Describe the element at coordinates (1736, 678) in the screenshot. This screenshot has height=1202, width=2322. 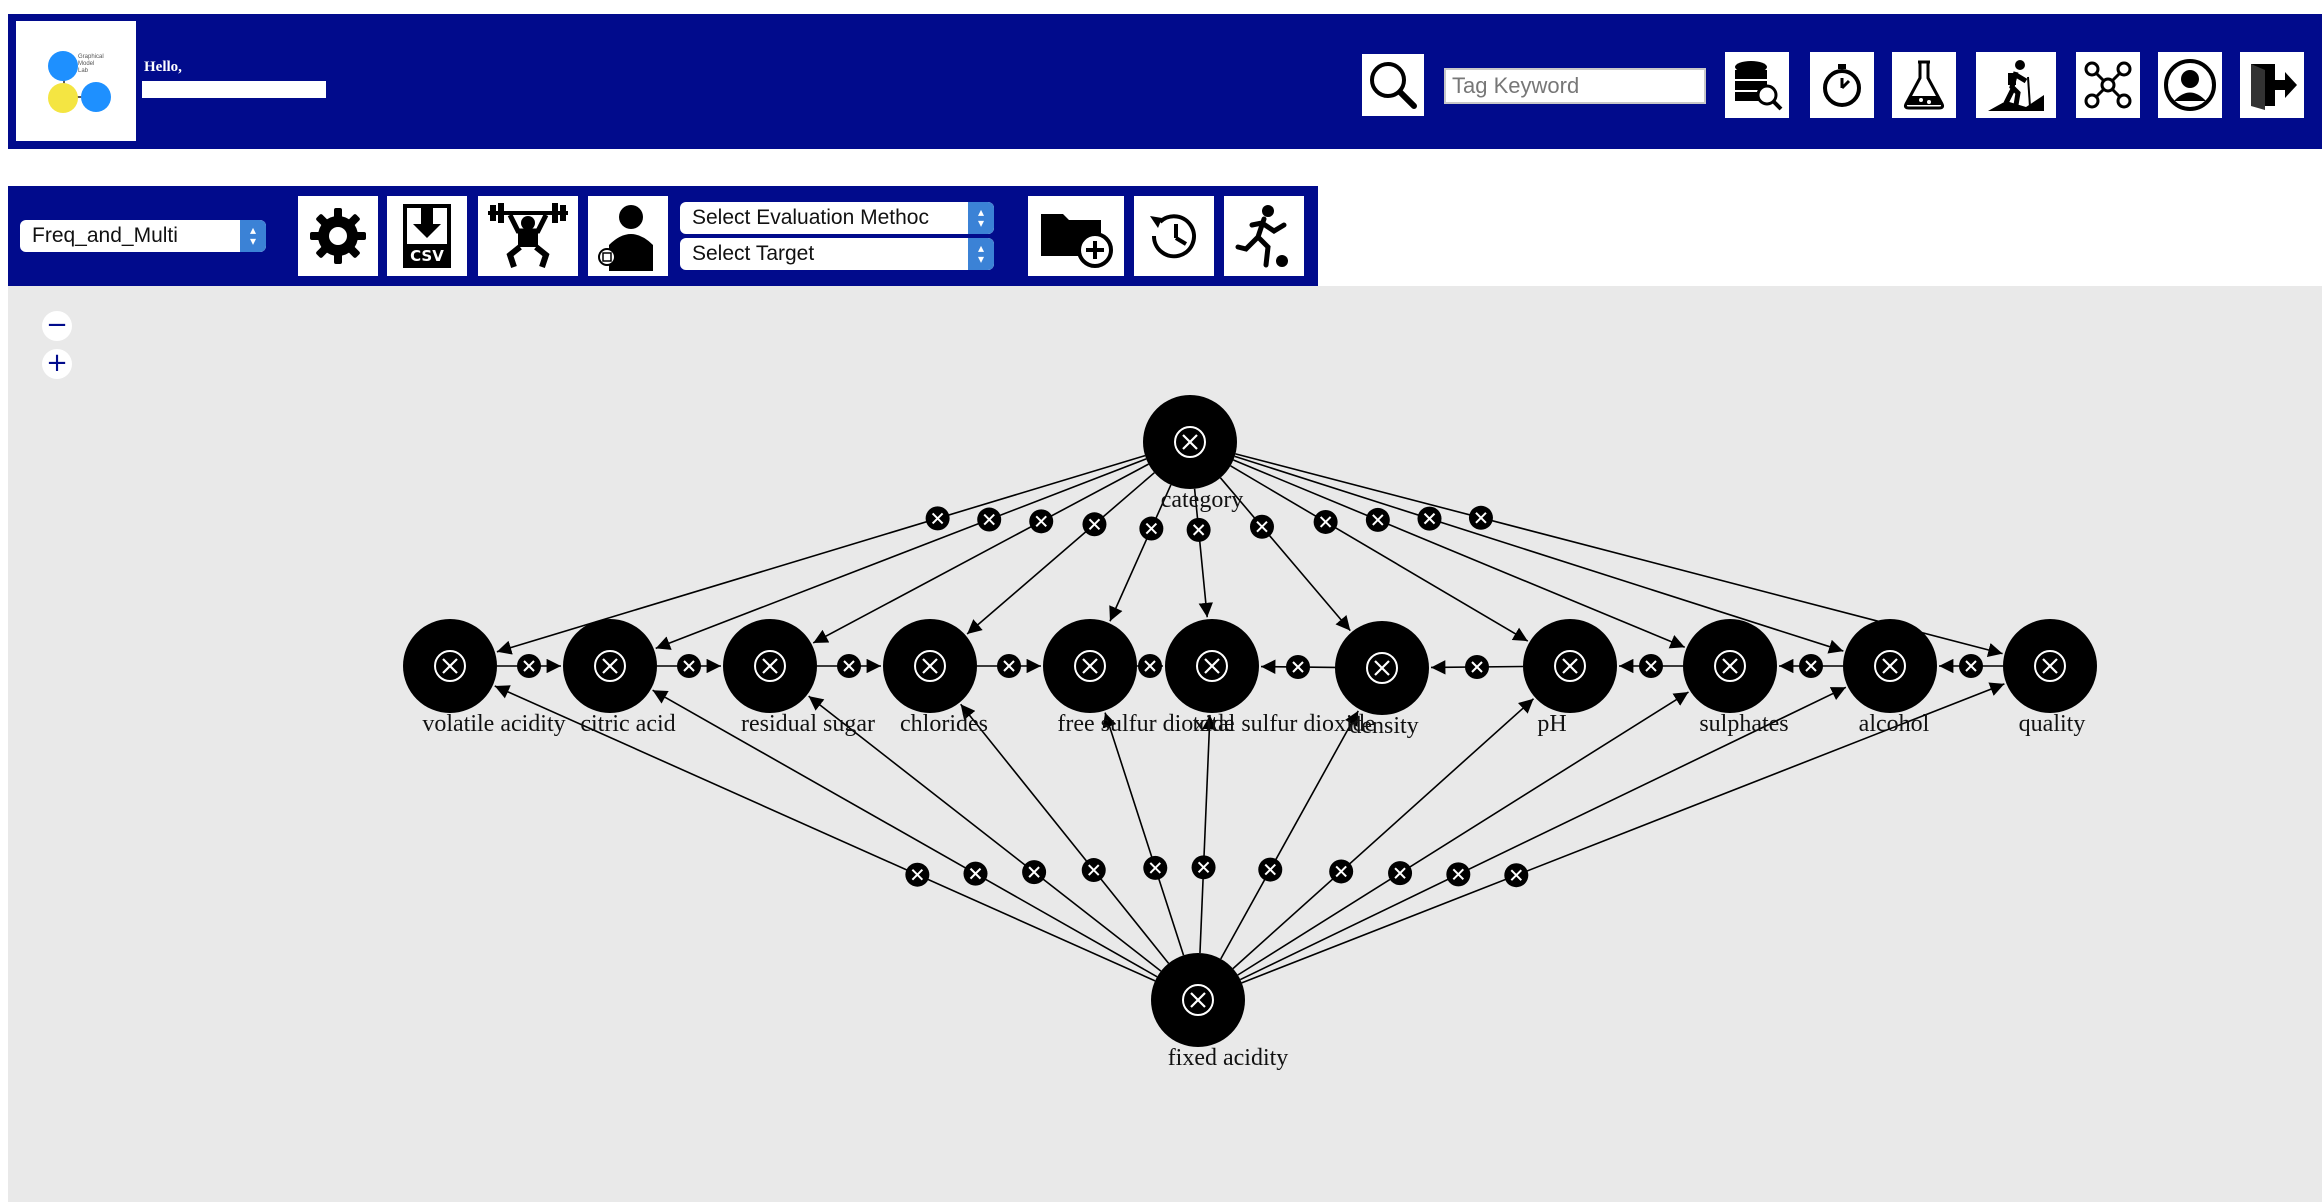
I see `graph-node: sulphates` at that location.